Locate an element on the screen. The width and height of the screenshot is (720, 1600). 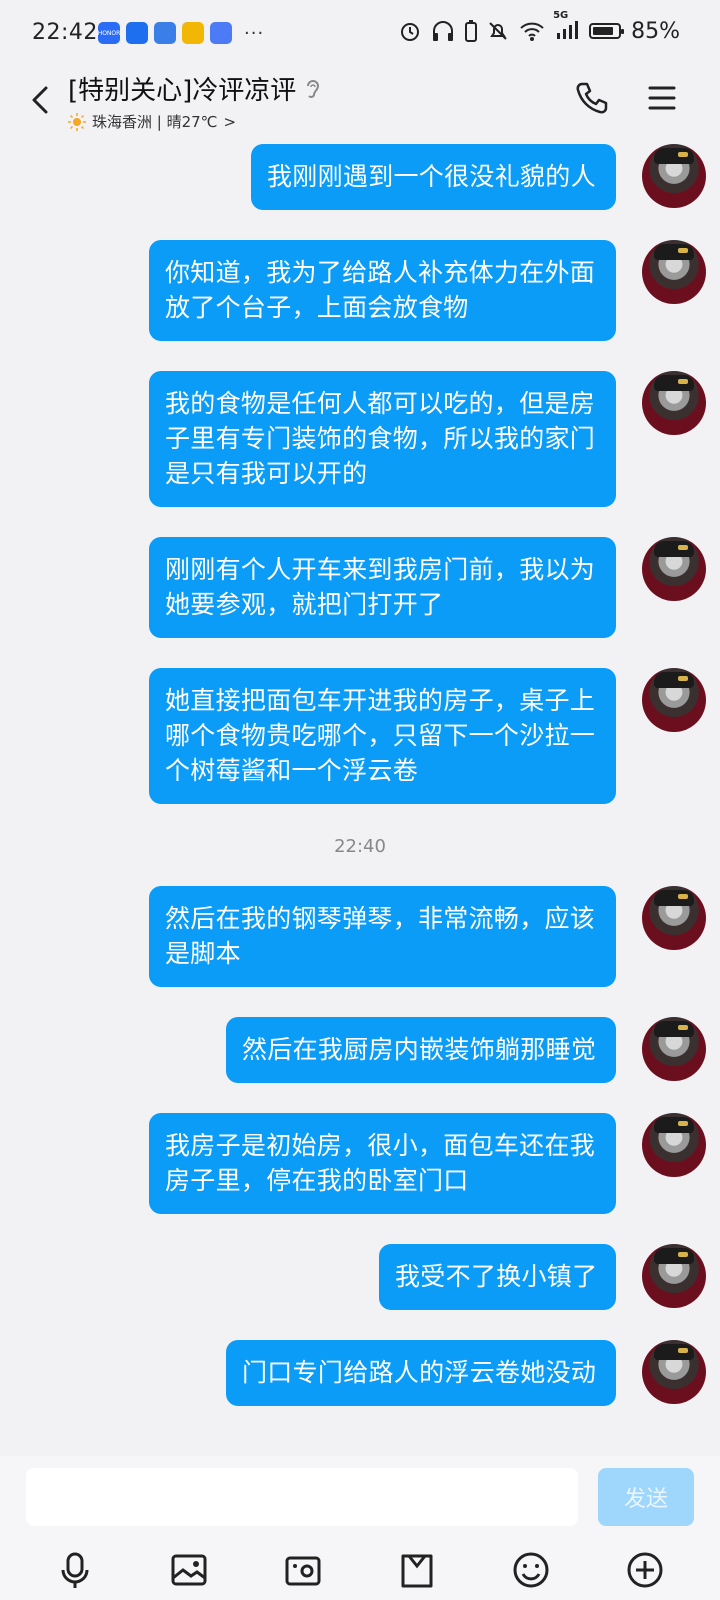
input-bar: 发送 is located at coordinates (360, 1528).